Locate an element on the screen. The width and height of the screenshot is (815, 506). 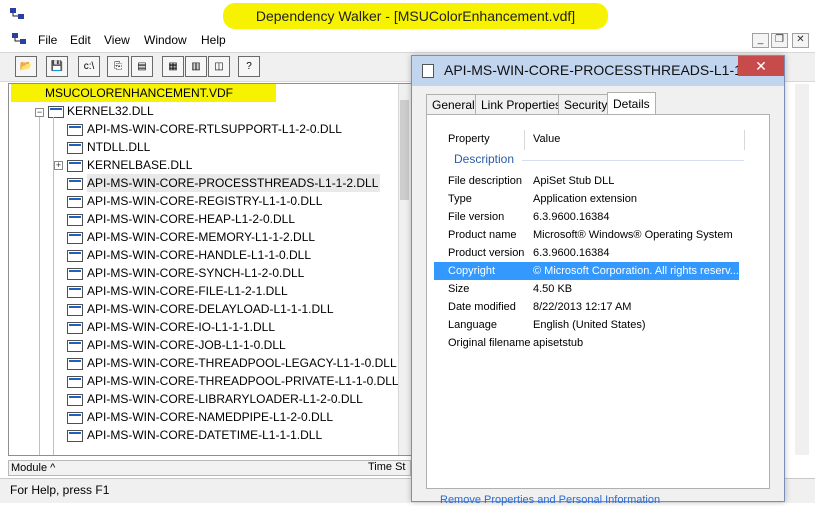
module-list-header: Module ^ is located at coordinates (209, 468).